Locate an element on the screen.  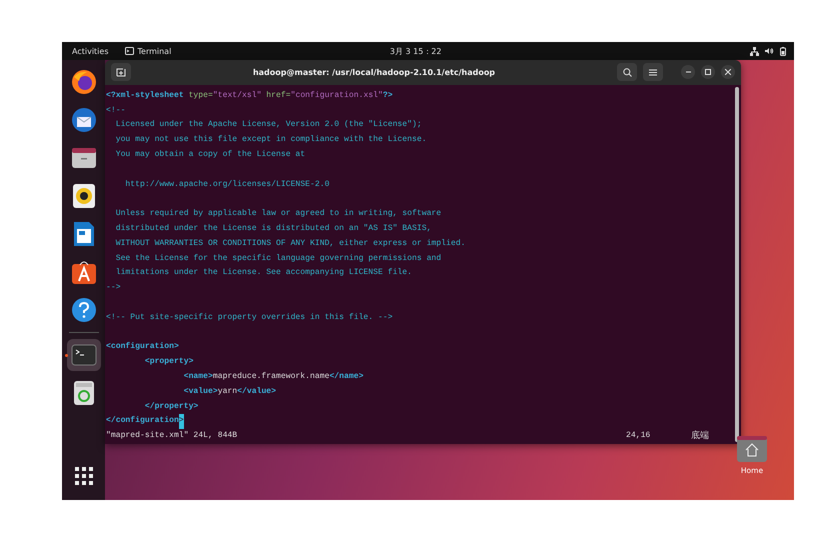
code-text: See the License for the specific language governing permissions and is located at coordinates (278, 258).